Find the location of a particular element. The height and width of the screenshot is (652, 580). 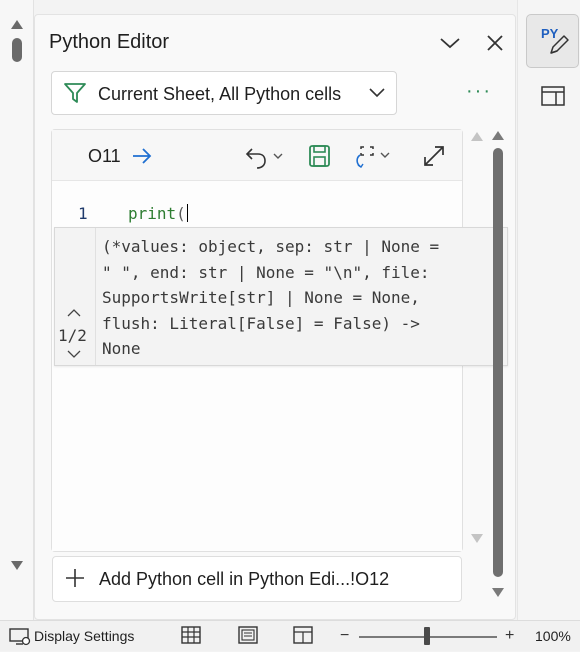

code-line: print( is located at coordinates (158, 213).